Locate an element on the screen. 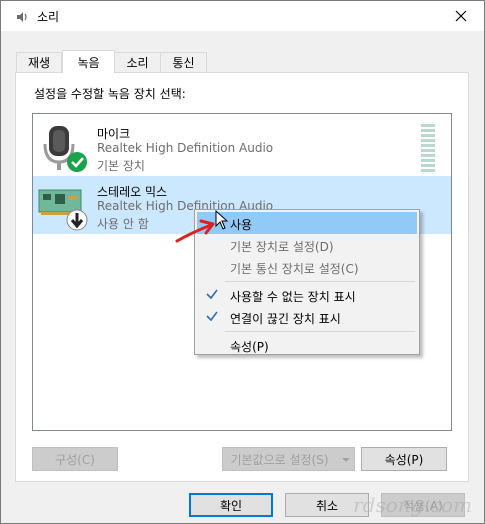 The image size is (485, 524). device-name: 스테레오 믹스 is located at coordinates (132, 192).